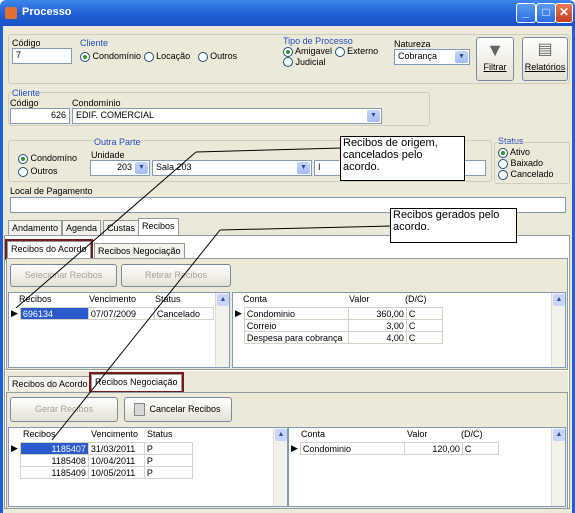 The width and height of the screenshot is (575, 513). I want to click on callout-recibos-gerados: Recibos gerados pelo acordo., so click(453, 225).